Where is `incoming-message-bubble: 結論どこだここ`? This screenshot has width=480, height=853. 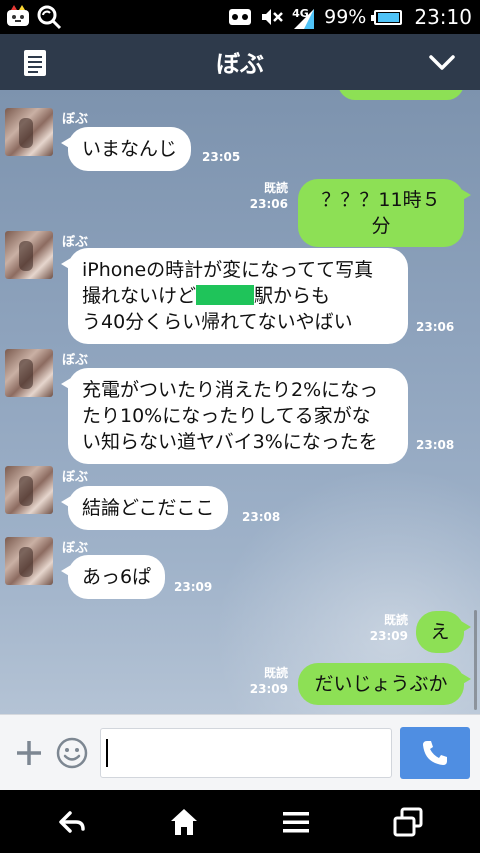 incoming-message-bubble: 結論どこだここ is located at coordinates (144, 508).